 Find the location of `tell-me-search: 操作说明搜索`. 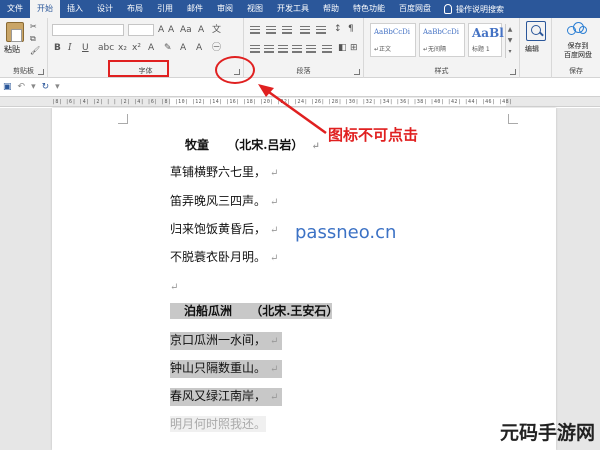

tell-me-search: 操作说明搜索 is located at coordinates (474, 9).